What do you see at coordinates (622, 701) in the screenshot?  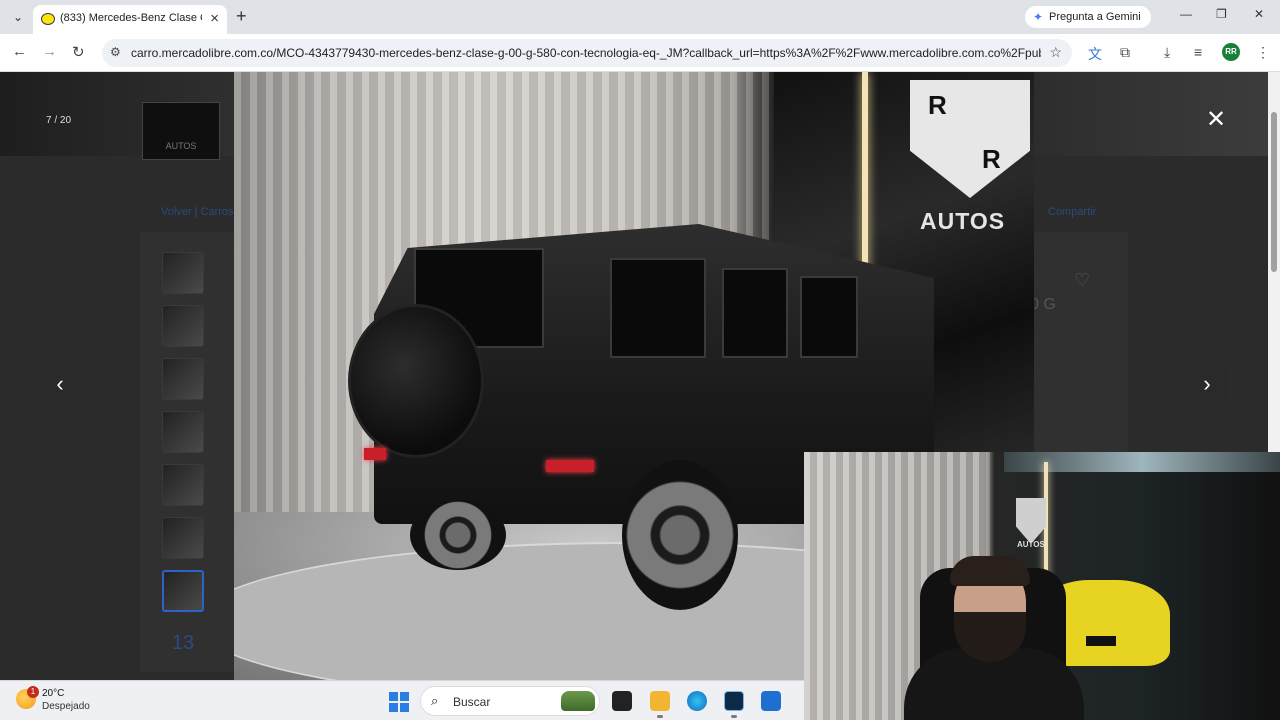 I see `terminal-icon` at bounding box center [622, 701].